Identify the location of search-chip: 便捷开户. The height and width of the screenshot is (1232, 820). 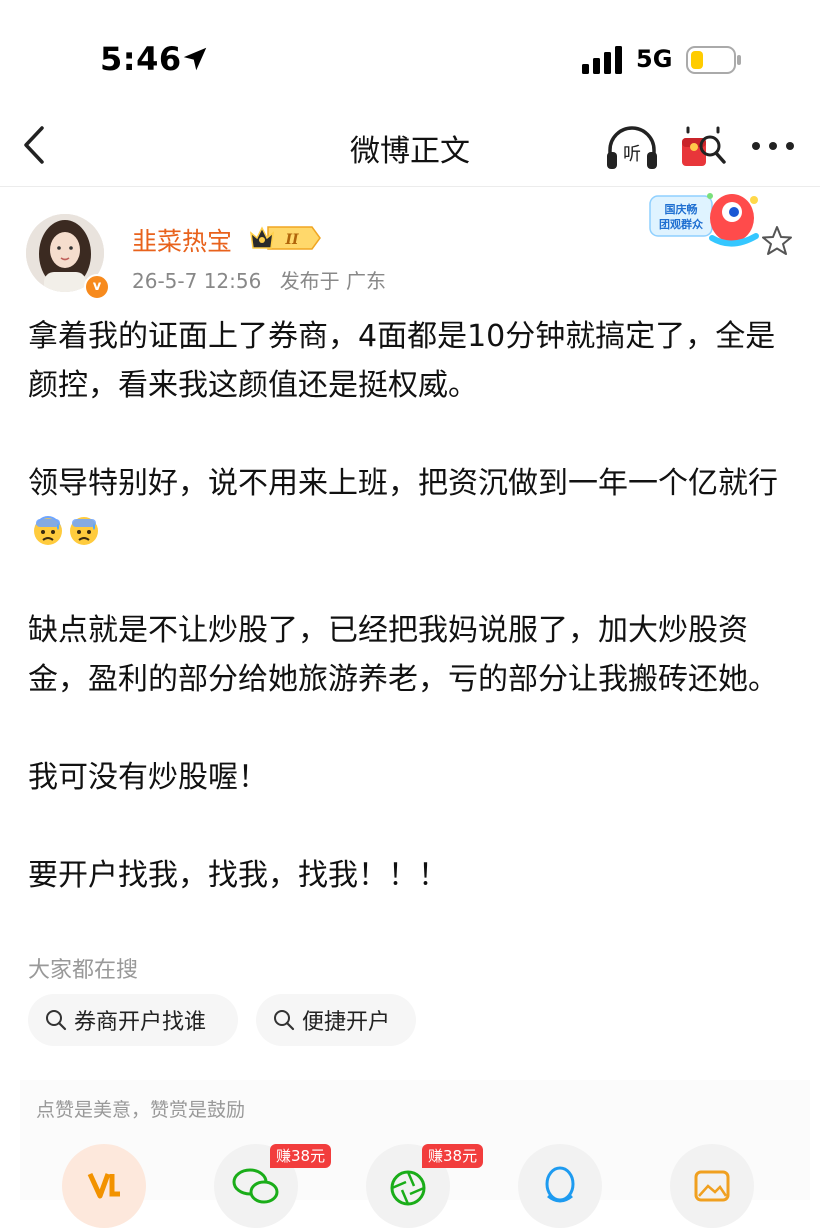
(336, 1020).